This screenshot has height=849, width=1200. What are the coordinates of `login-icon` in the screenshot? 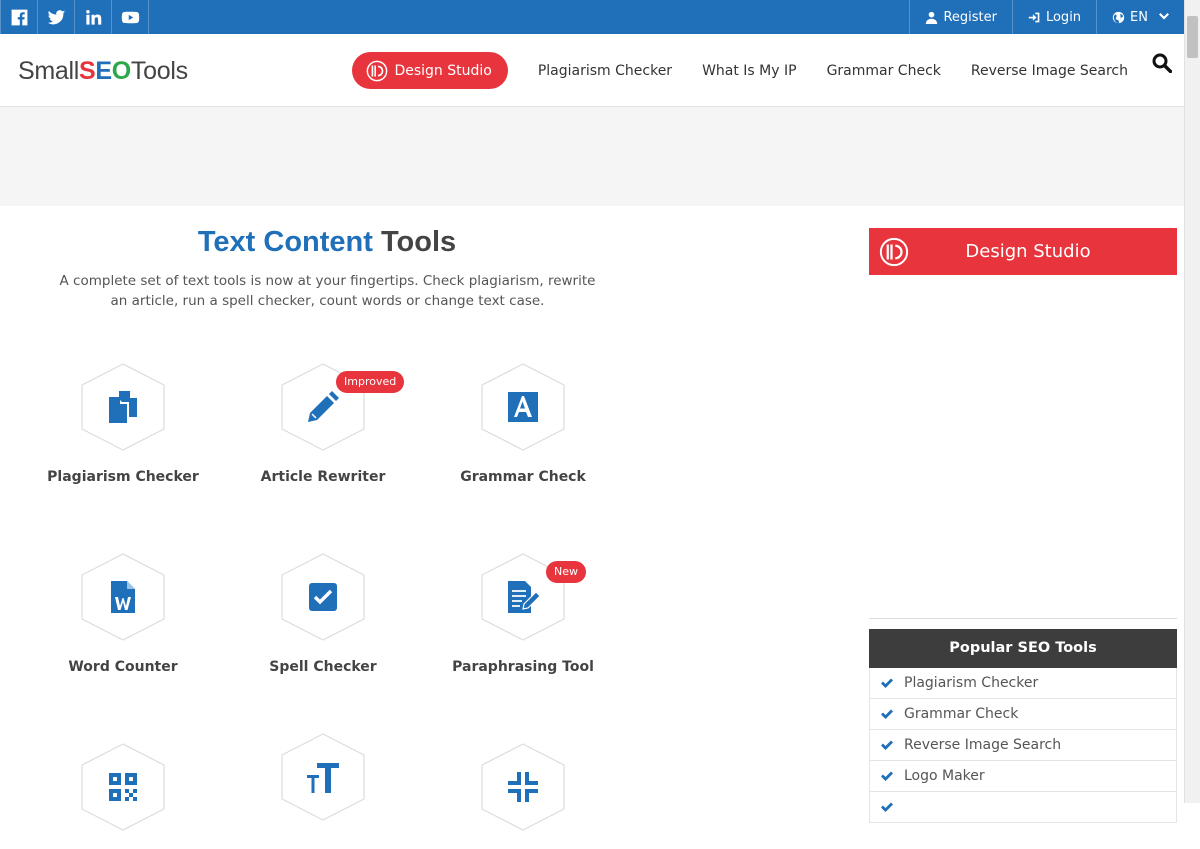 It's located at (1034, 17).